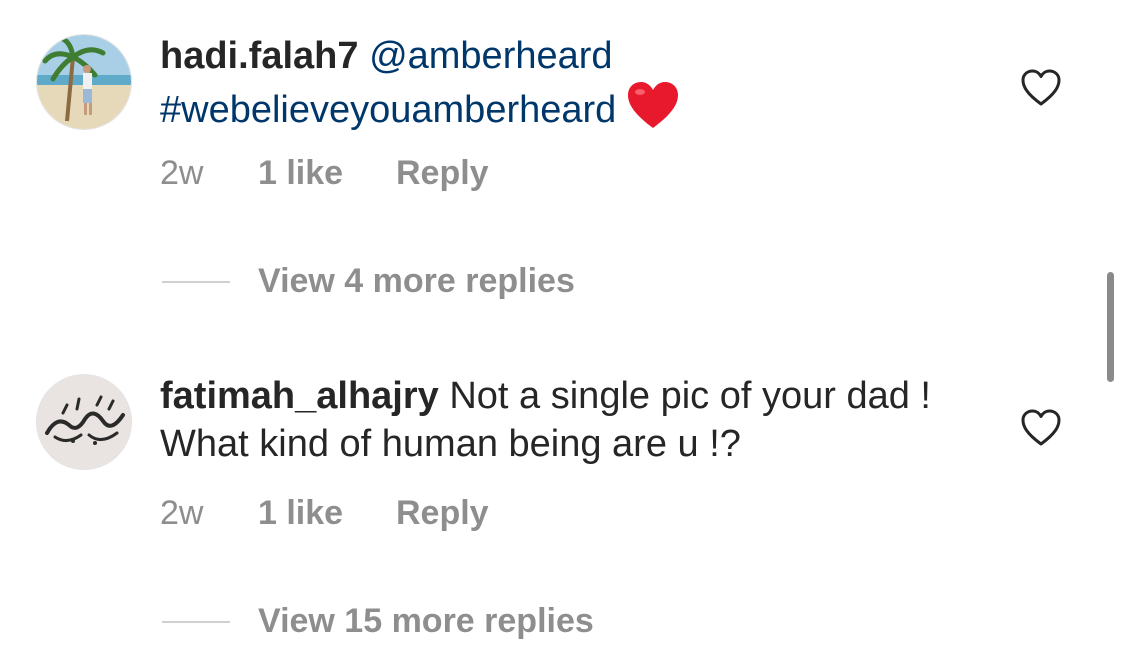 This screenshot has width=1125, height=648. I want to click on calligraphy-logo-icon, so click(84, 422).